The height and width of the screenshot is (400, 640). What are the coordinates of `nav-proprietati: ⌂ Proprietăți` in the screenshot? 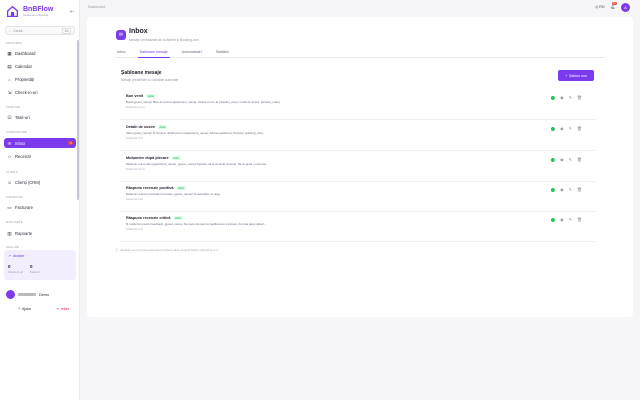 It's located at (40, 79).